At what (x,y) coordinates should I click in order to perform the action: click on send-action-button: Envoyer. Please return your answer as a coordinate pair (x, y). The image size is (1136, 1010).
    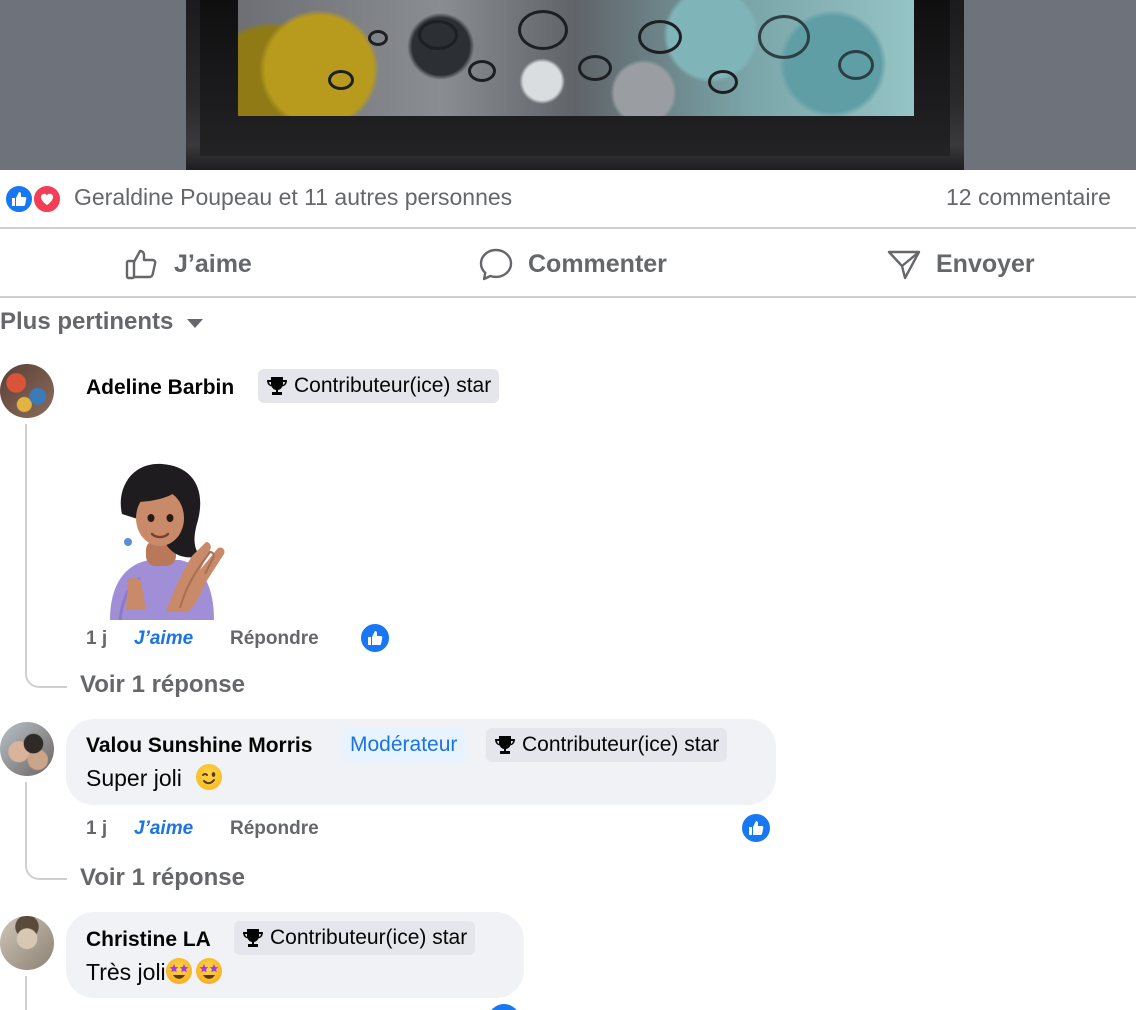
    Looking at the image, I should click on (960, 264).